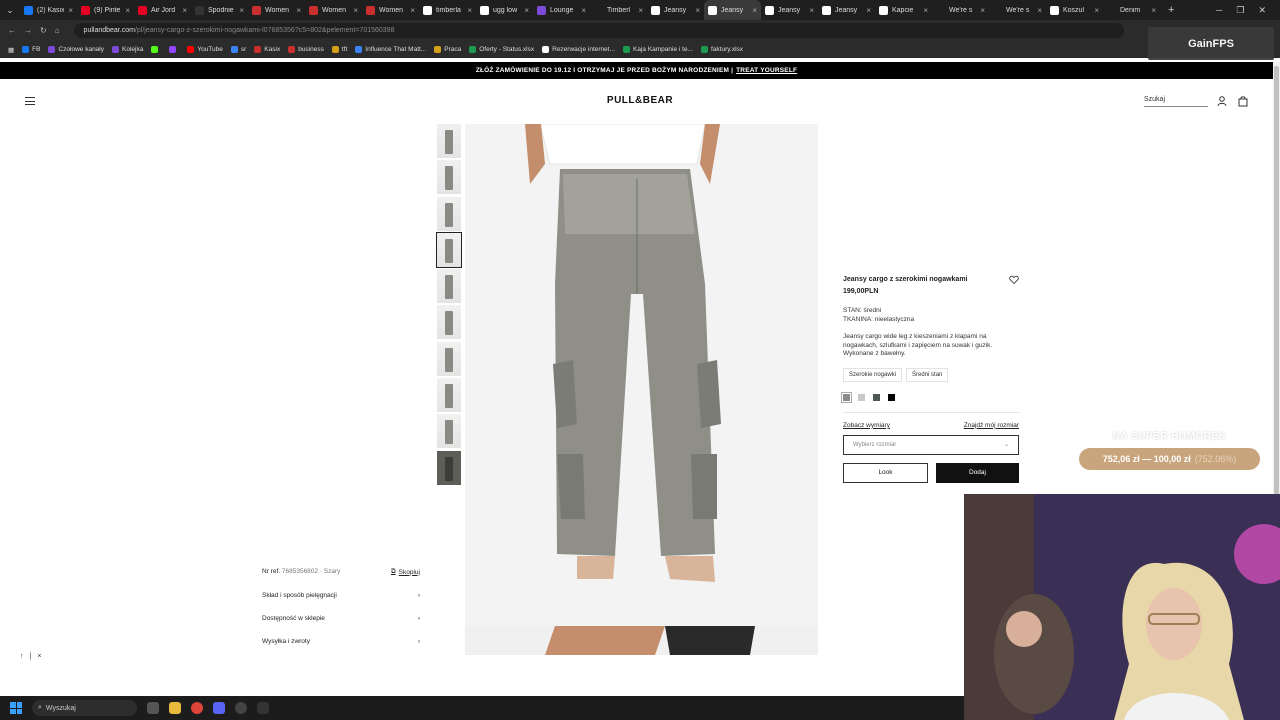 This screenshot has height=720, width=1280. Describe the element at coordinates (1262, 10) in the screenshot. I see `close-window-button: ✕` at that location.